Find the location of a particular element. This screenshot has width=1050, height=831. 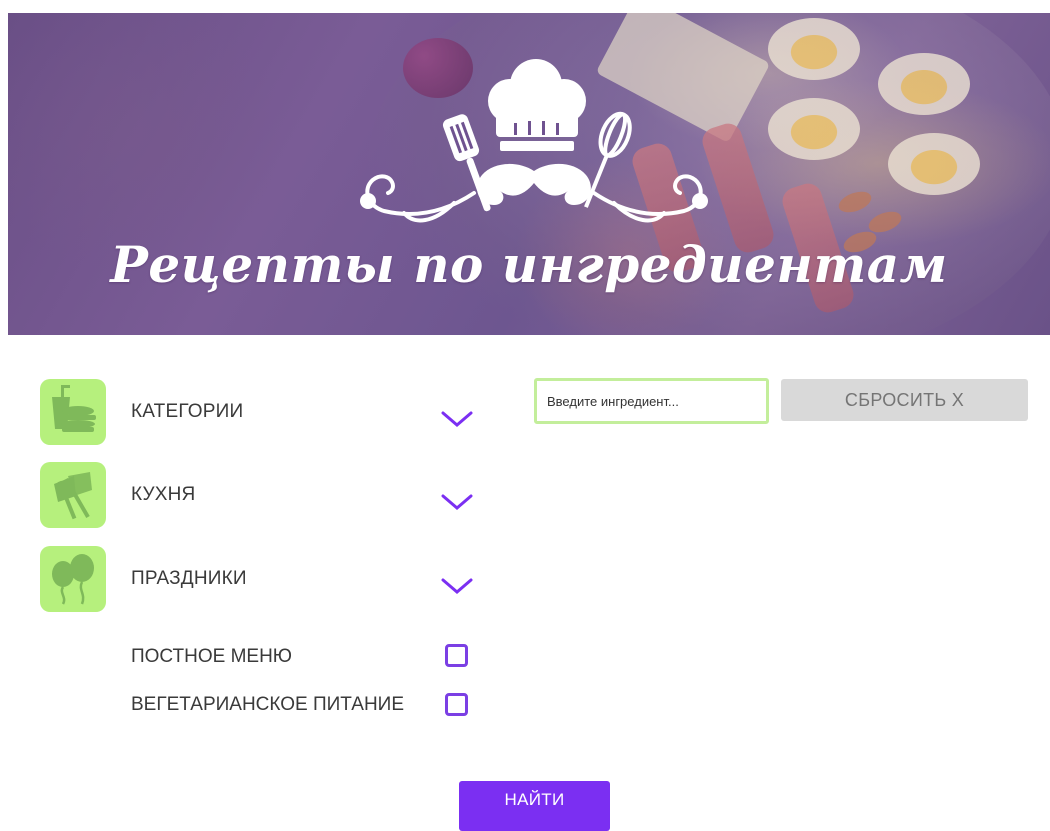

lenten-menu-option: ПОСТНОЕ МЕНЮ is located at coordinates (311, 657).